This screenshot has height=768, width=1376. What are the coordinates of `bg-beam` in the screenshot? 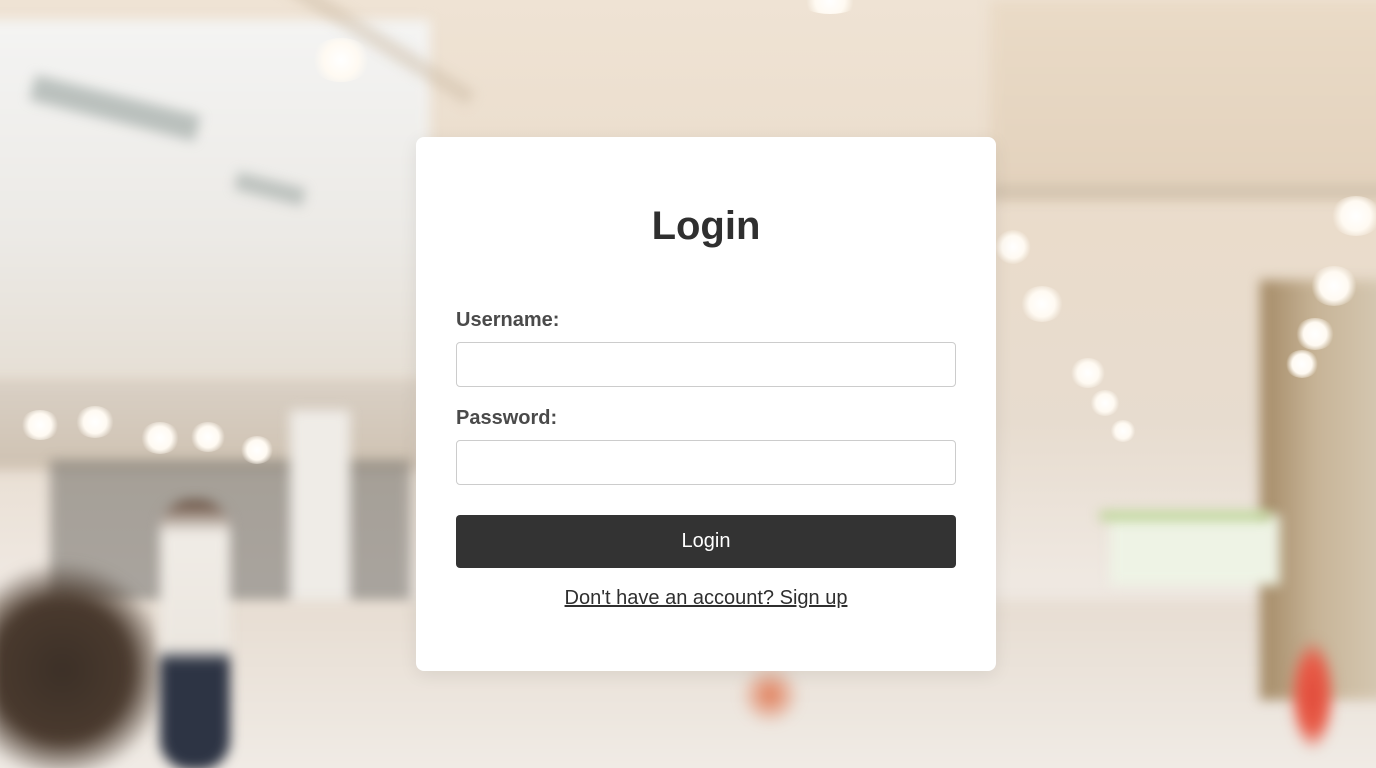 It's located at (1183, 192).